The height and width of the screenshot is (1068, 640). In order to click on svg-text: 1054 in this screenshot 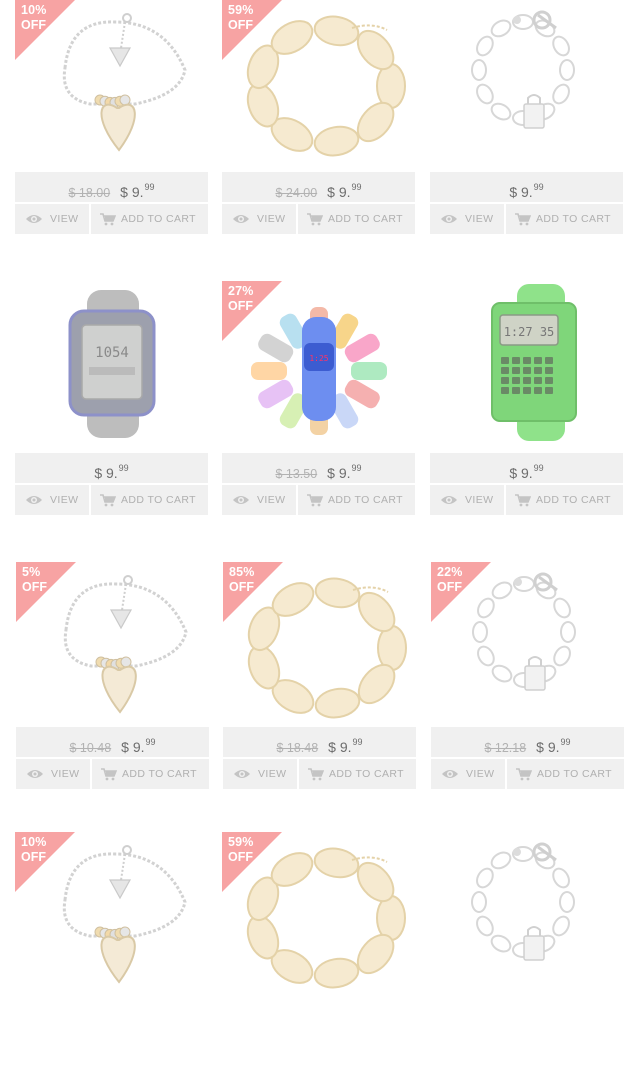, I will do `click(112, 353)`.